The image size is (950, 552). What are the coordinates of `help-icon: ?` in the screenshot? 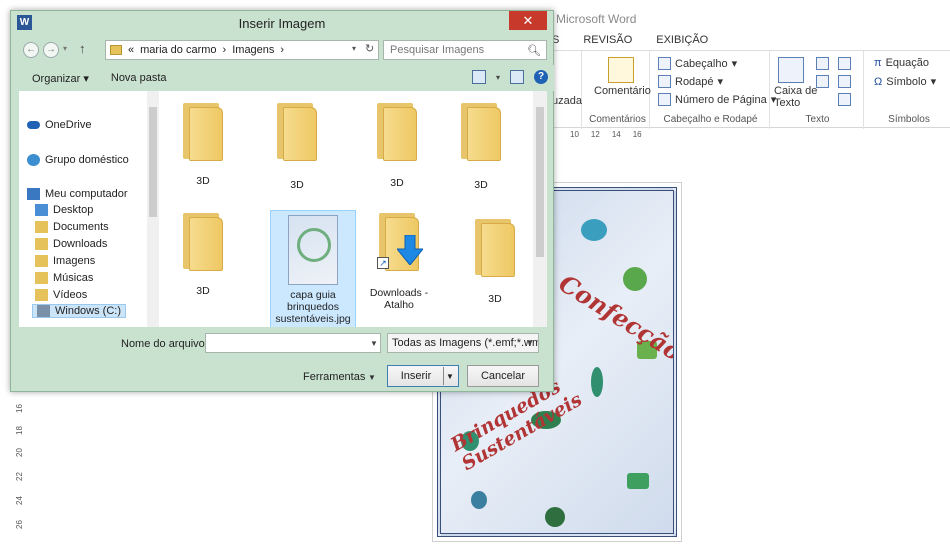 It's located at (541, 77).